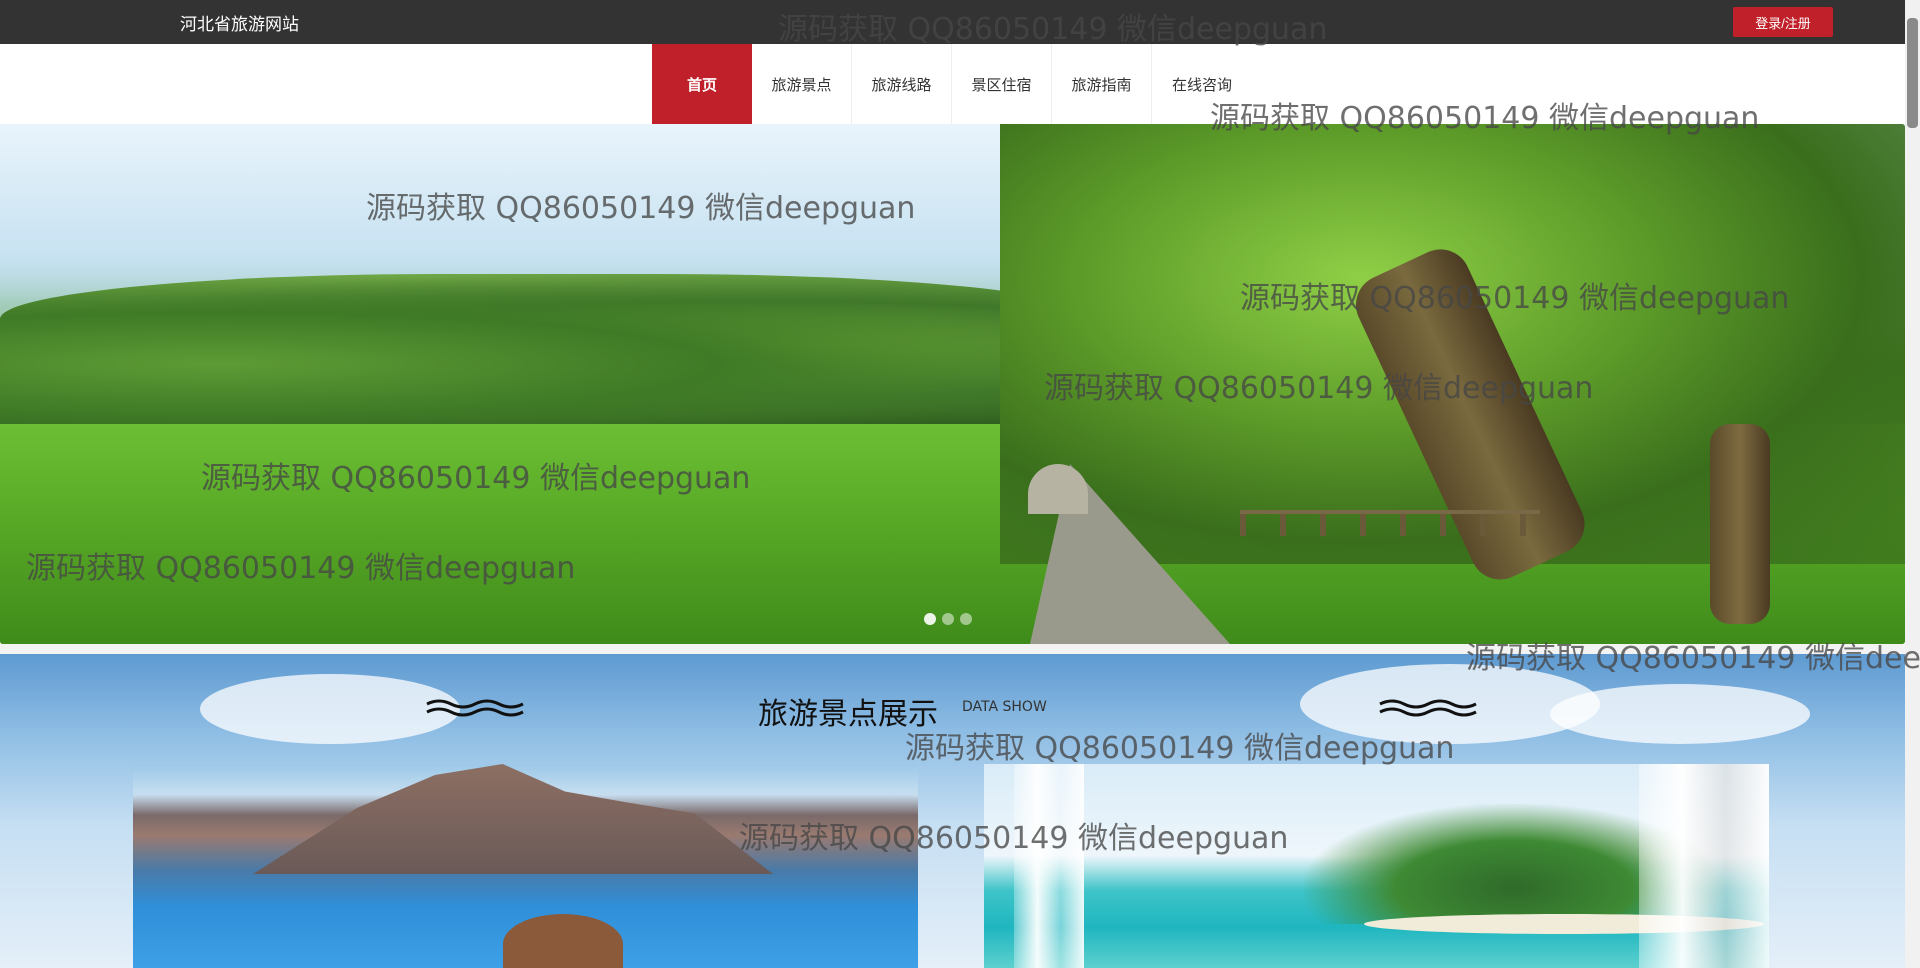 The image size is (1920, 968). I want to click on mountain-image, so click(513, 819).